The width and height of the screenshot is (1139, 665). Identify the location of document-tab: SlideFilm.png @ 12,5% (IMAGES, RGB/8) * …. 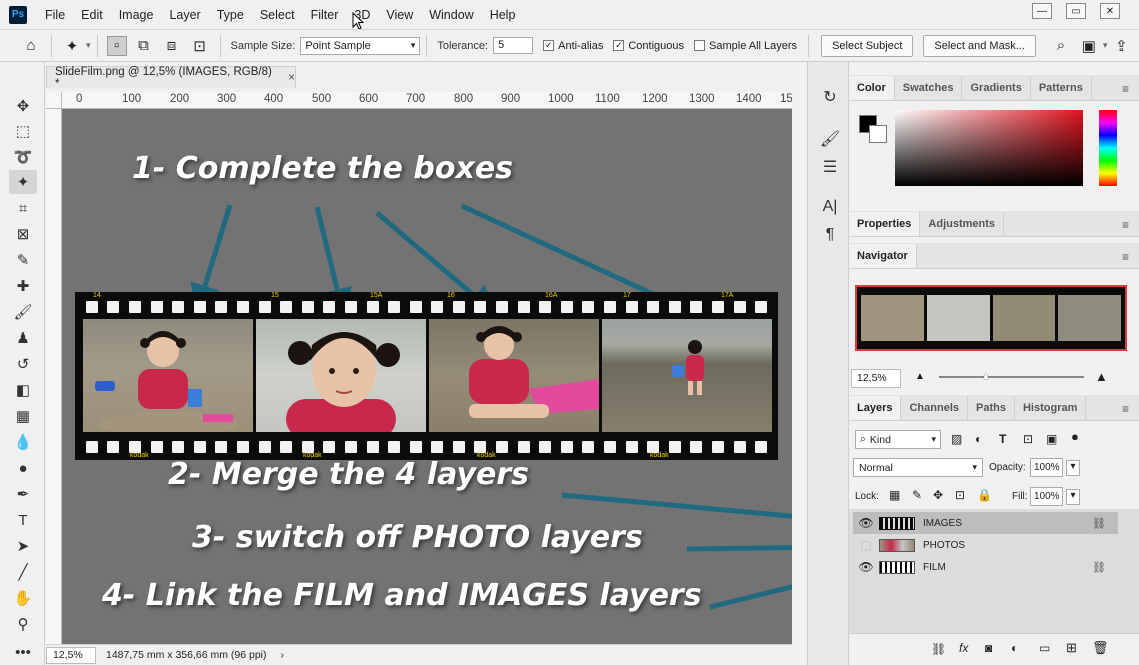
(171, 78).